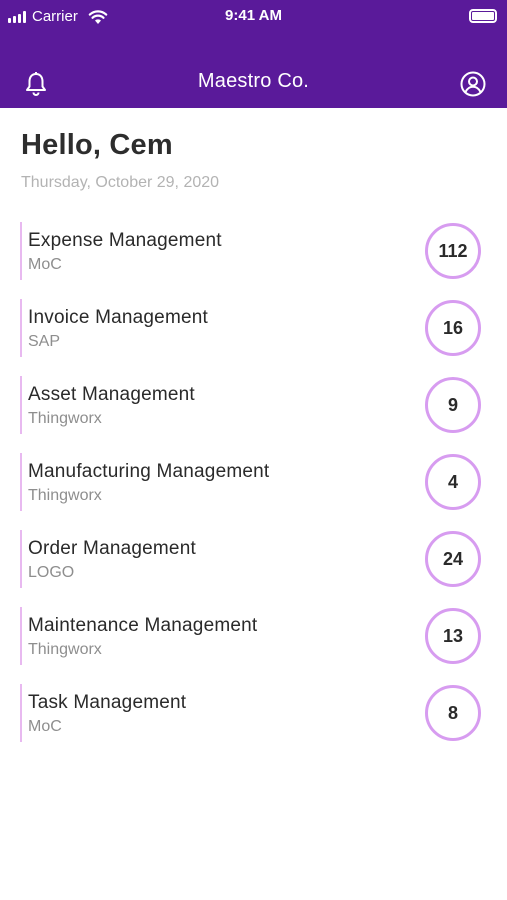 The image size is (507, 900). What do you see at coordinates (125, 240) in the screenshot?
I see `item-title: Expense Management` at bounding box center [125, 240].